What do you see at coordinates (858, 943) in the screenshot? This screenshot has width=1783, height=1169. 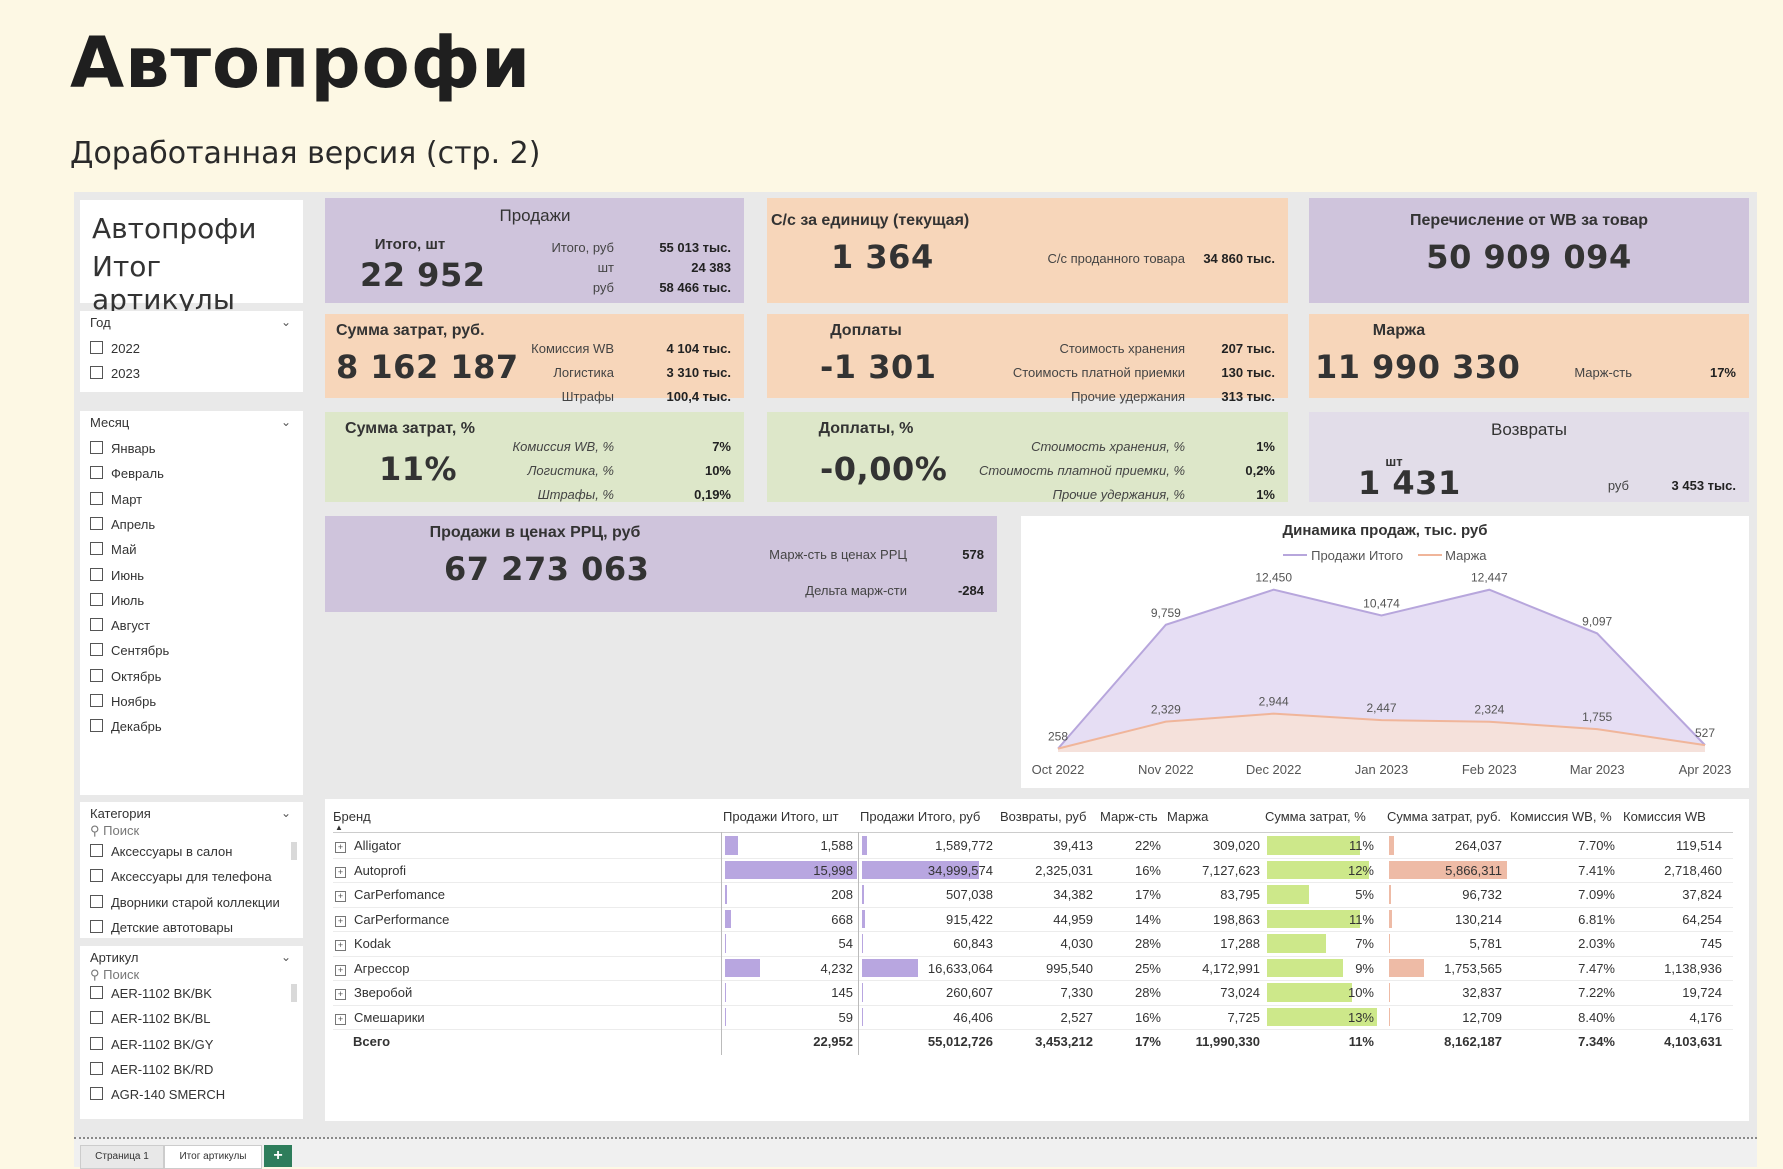 I see `column-divider` at bounding box center [858, 943].